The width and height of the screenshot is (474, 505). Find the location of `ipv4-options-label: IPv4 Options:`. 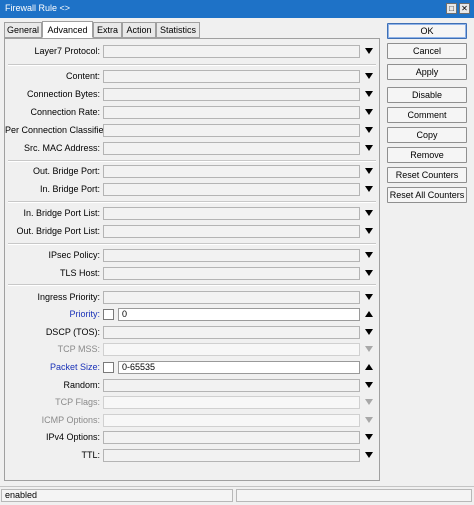

ipv4-options-label: IPv4 Options: is located at coordinates (72, 437).